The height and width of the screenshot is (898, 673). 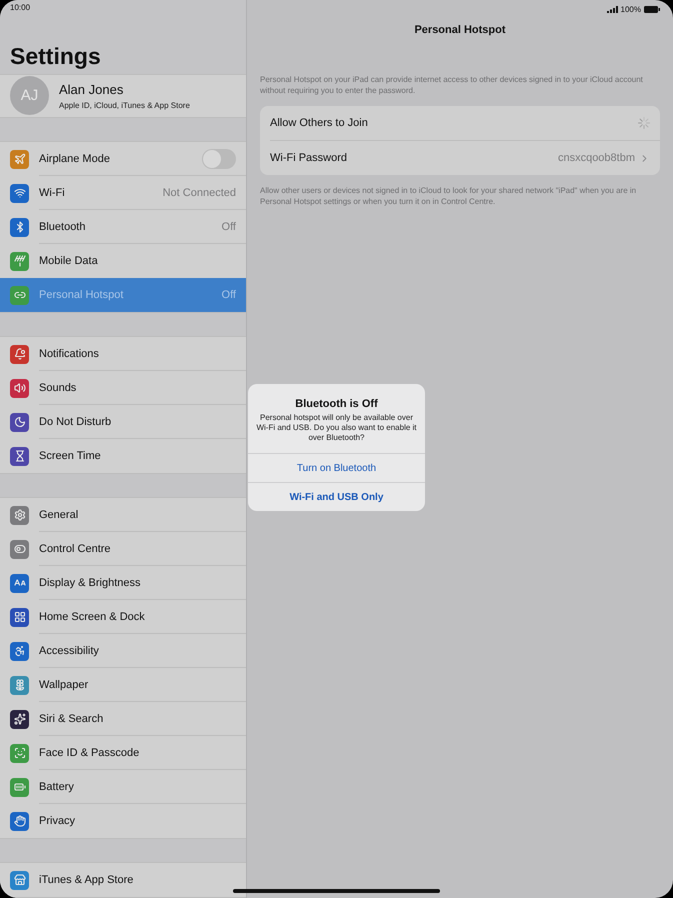 I want to click on item-label: Privacy, so click(x=57, y=821).